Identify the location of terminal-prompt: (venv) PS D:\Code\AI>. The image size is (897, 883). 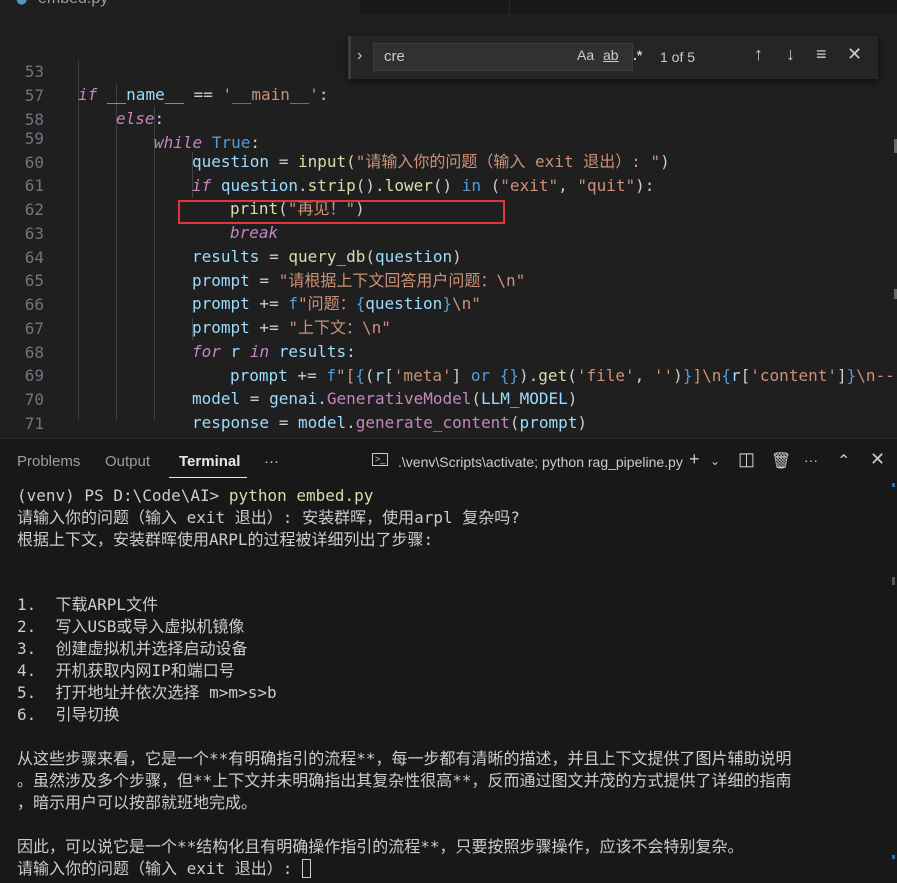
(123, 495).